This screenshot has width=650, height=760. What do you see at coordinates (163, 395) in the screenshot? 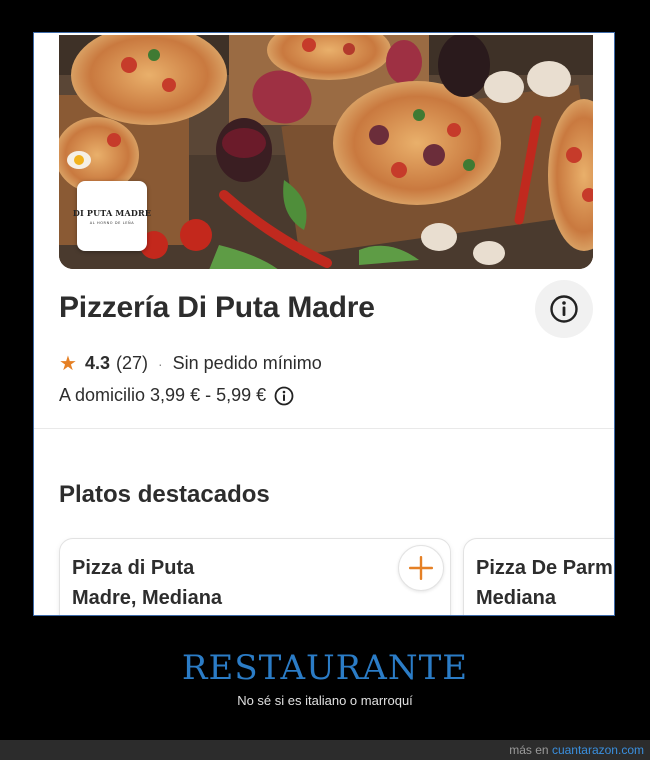
I see `delivery-fee-text: A domicilio 3,99 € - 5,99 €` at bounding box center [163, 395].